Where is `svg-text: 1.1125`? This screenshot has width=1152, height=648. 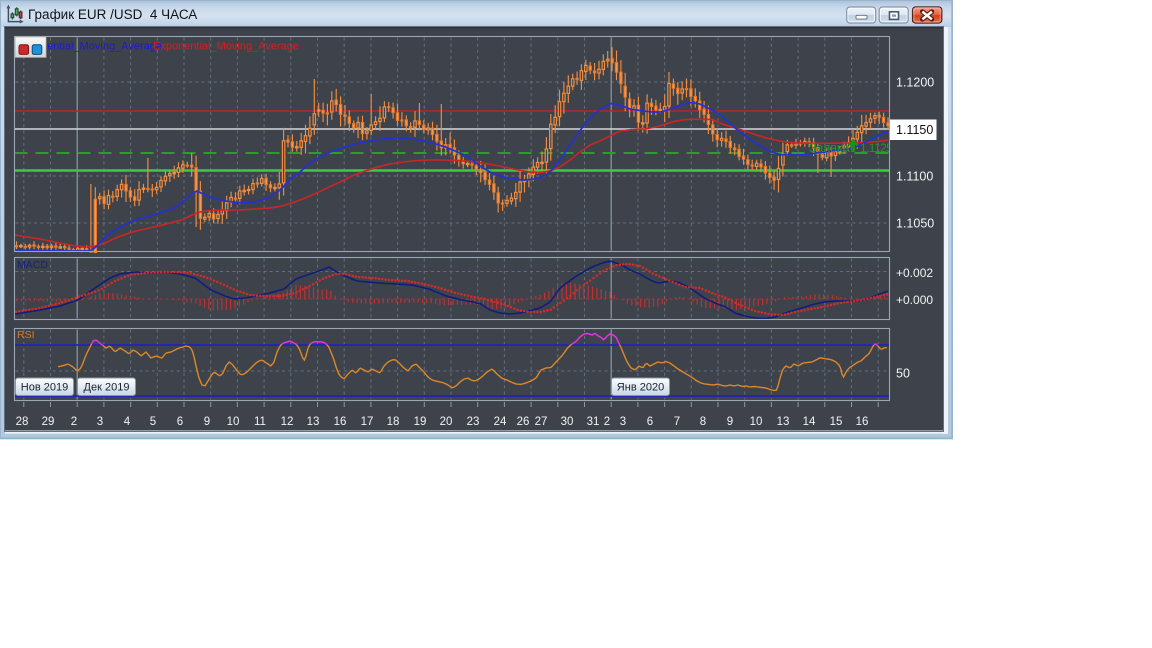
svg-text: 1.1125 is located at coordinates (876, 148).